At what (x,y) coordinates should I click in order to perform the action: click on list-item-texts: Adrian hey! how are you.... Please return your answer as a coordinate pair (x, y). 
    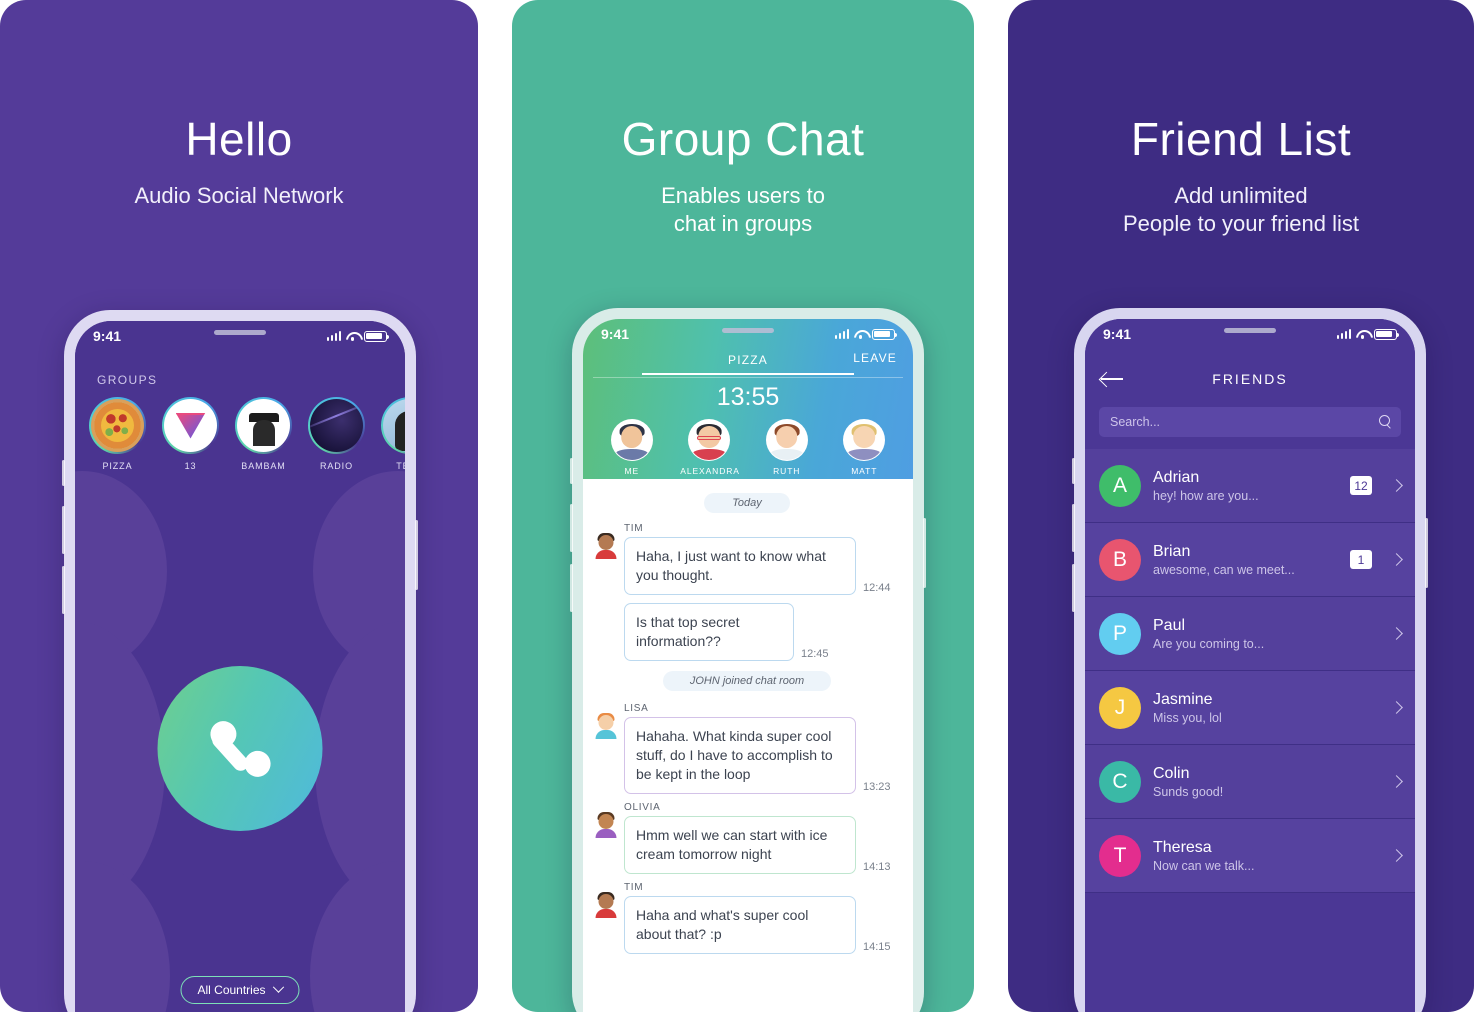
    Looking at the image, I should click on (1245, 486).